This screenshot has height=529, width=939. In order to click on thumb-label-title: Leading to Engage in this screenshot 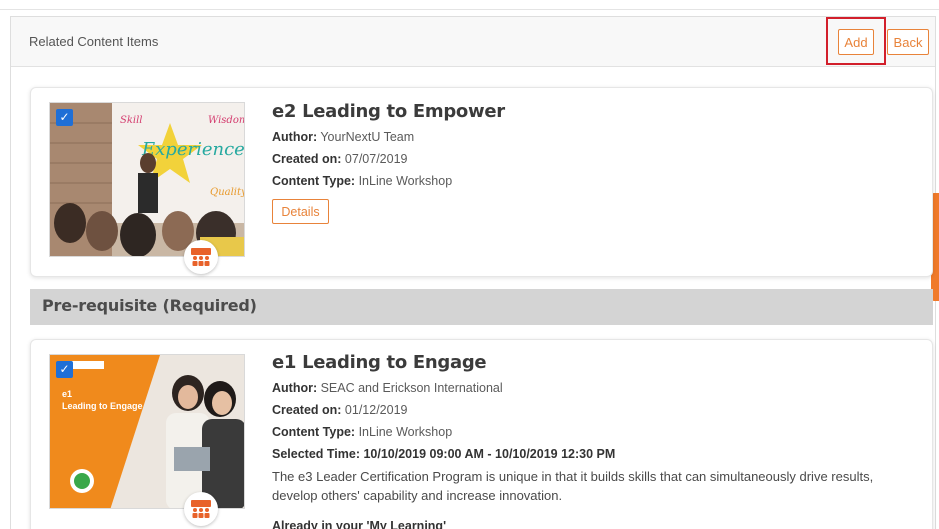, I will do `click(102, 406)`.